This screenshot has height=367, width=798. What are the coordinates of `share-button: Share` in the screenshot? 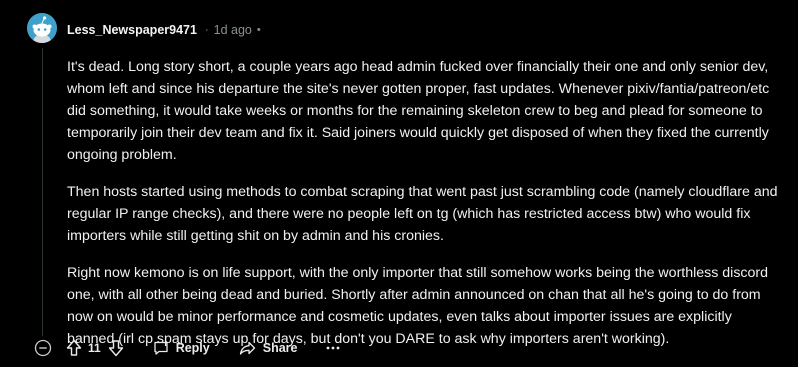 It's located at (268, 348).